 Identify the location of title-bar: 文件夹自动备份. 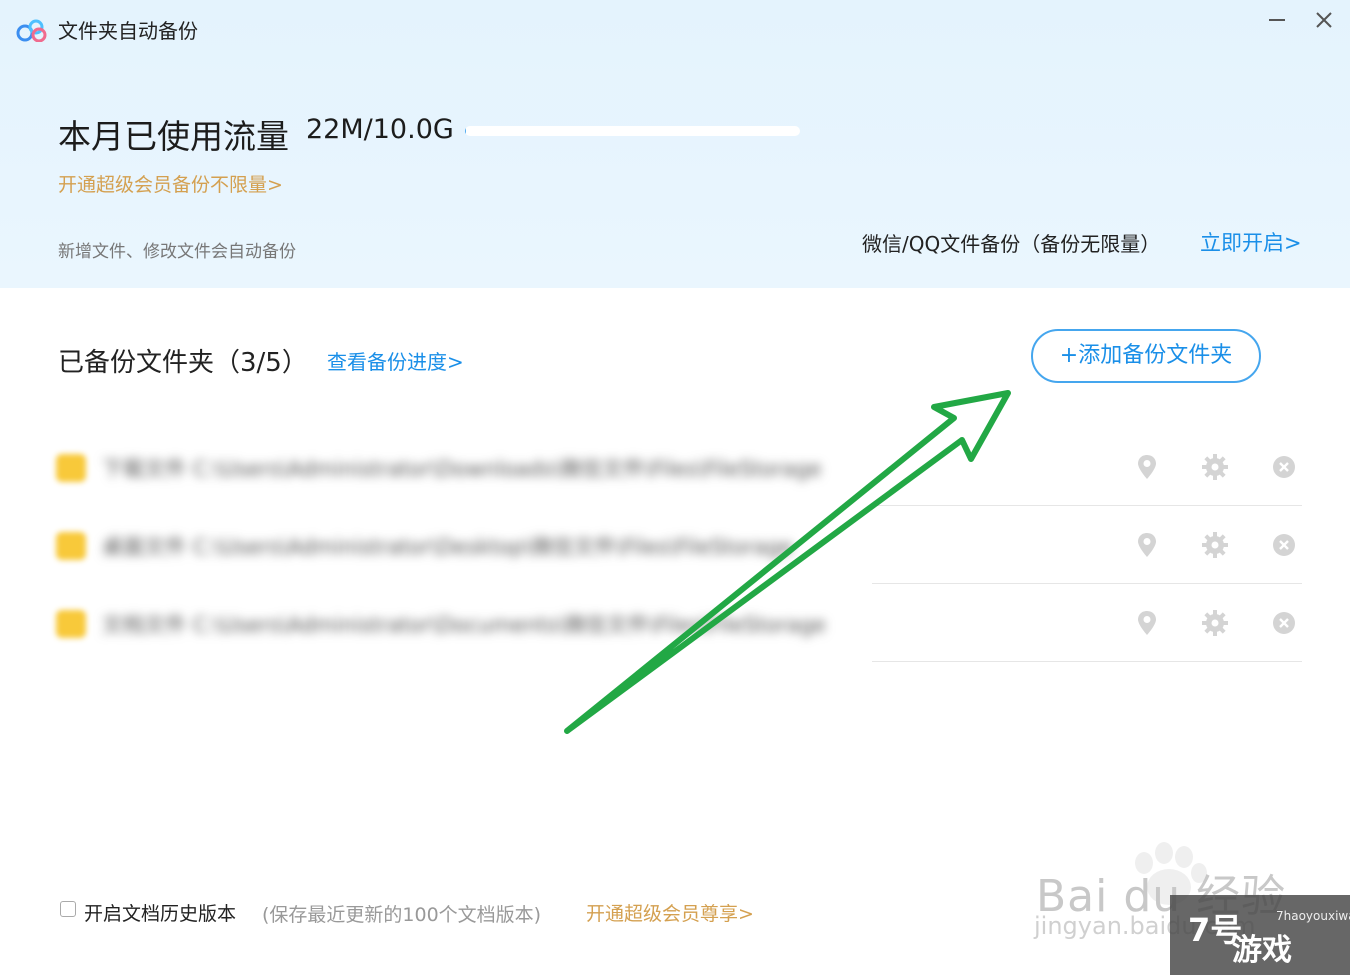
(675, 30).